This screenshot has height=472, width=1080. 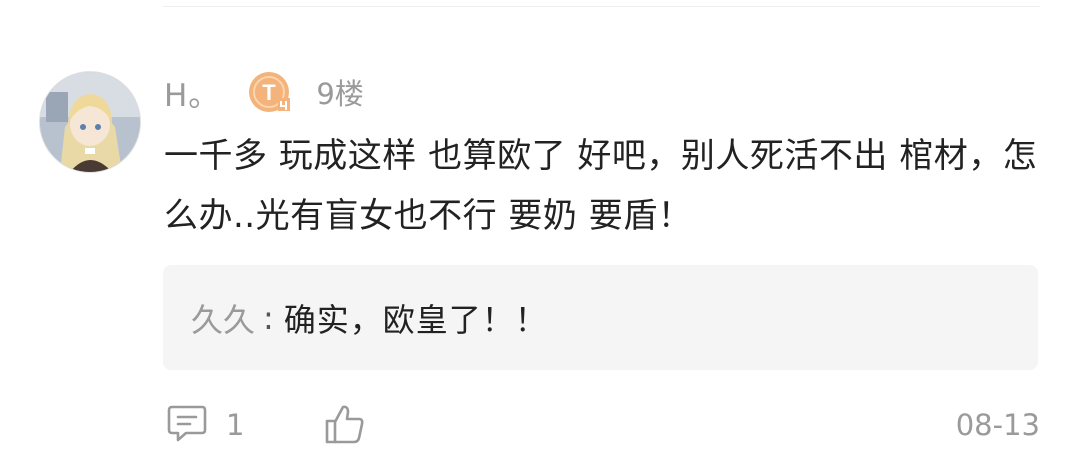 I want to click on reply-username: 久久, so click(x=223, y=318).